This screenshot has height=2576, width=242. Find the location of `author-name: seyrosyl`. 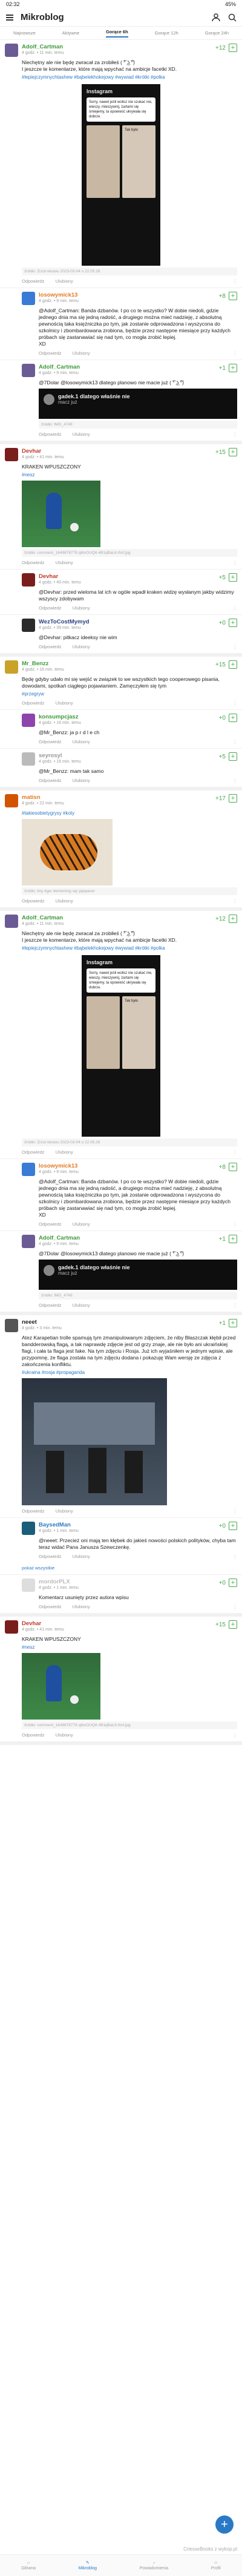

author-name: seyrosyl is located at coordinates (60, 755).